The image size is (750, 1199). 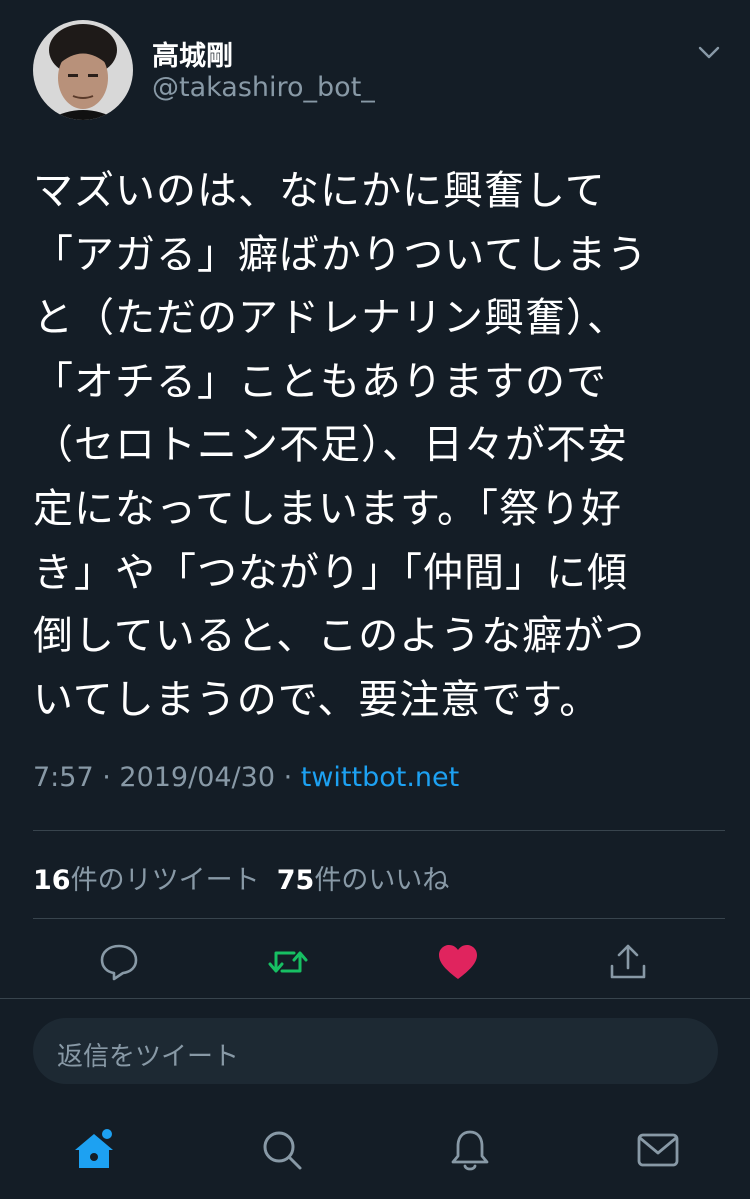 What do you see at coordinates (320, 381) in the screenshot?
I see `tweet-line: 「オチる」こともありますので` at bounding box center [320, 381].